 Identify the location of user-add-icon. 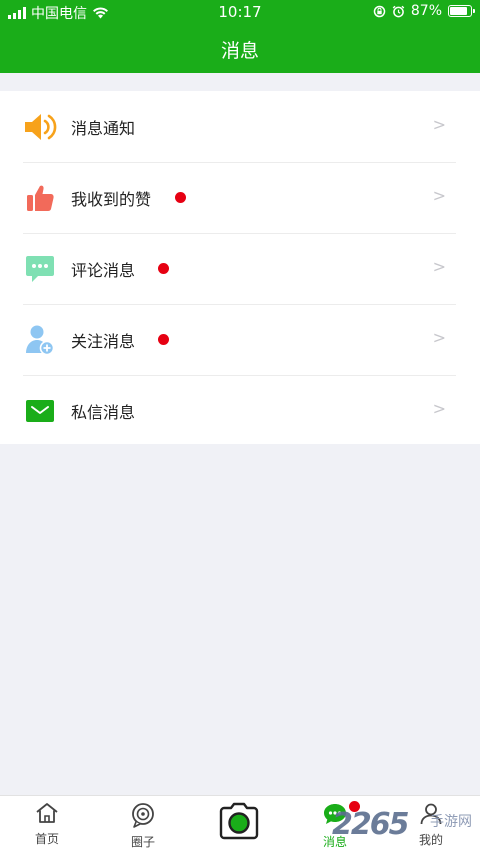
(40, 340).